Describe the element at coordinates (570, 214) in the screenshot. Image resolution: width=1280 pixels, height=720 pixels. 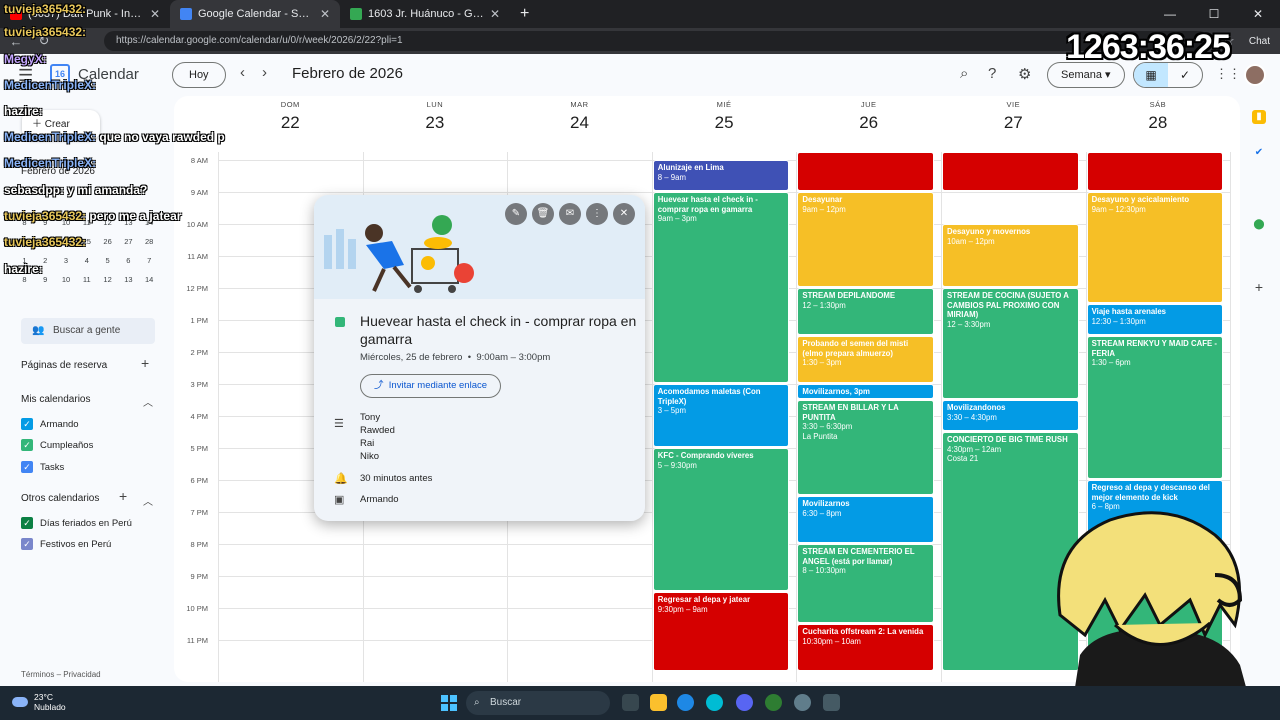
I see `email-icon: ✉` at that location.